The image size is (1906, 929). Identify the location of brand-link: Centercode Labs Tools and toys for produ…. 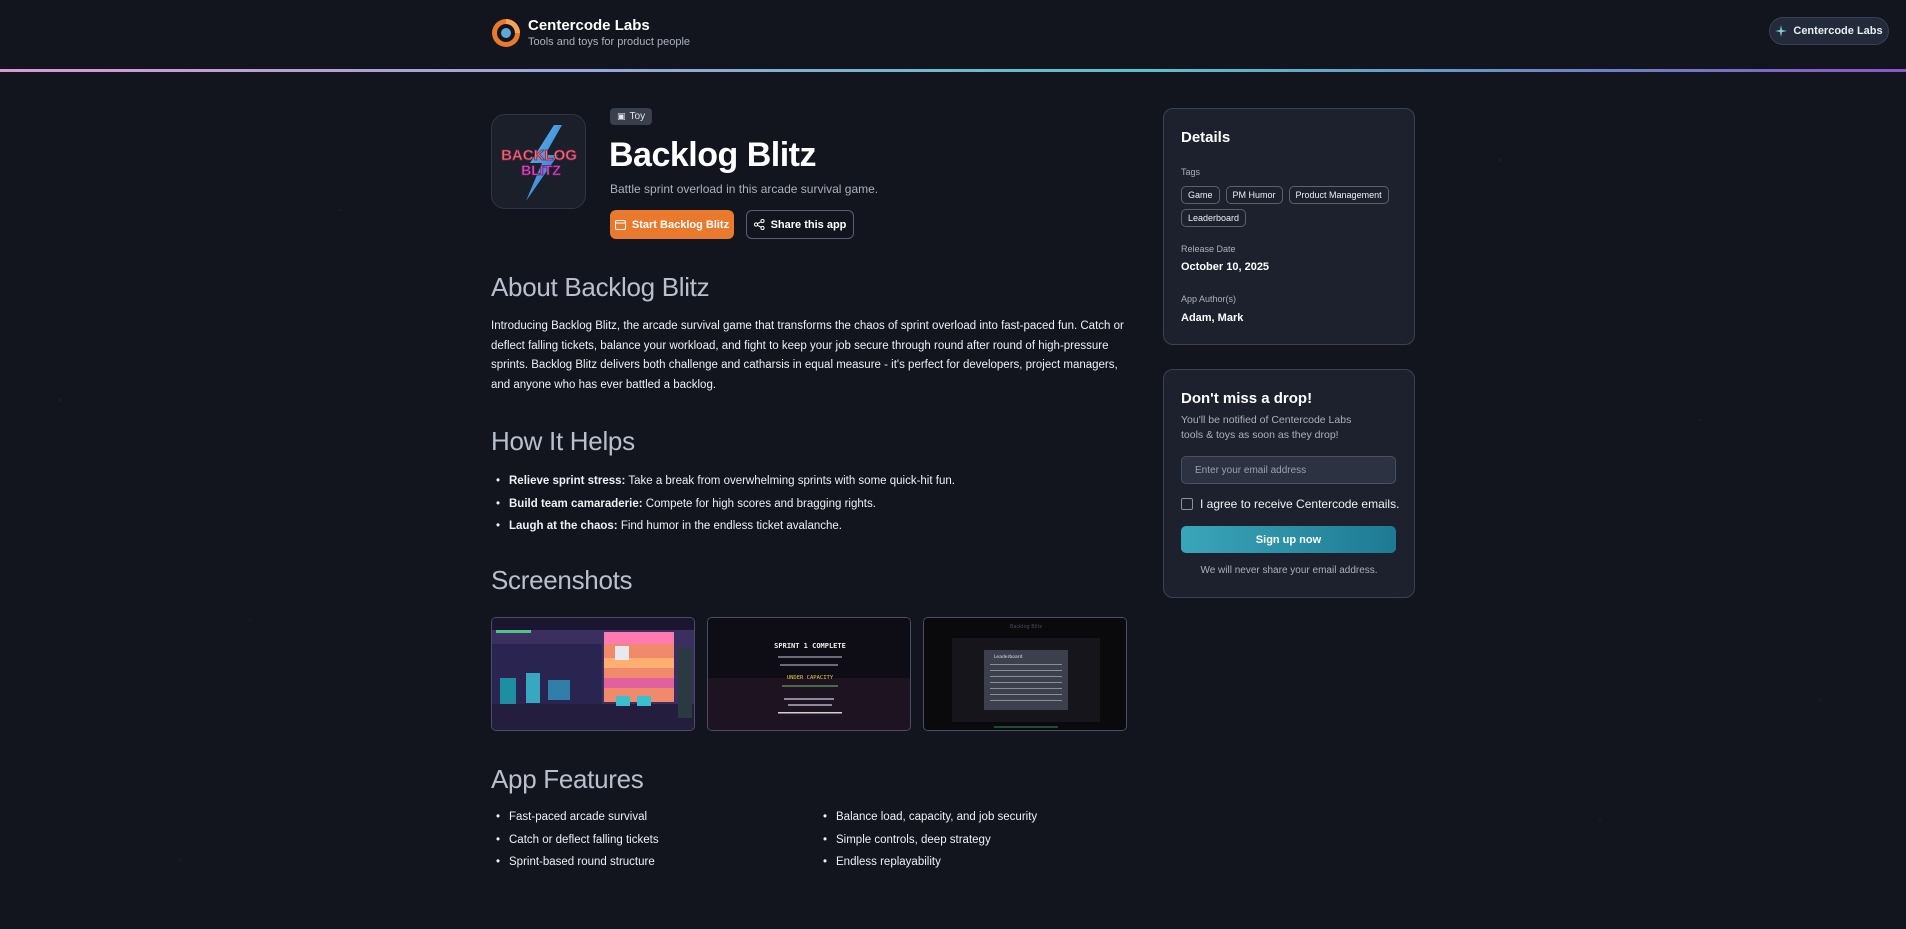
(590, 33).